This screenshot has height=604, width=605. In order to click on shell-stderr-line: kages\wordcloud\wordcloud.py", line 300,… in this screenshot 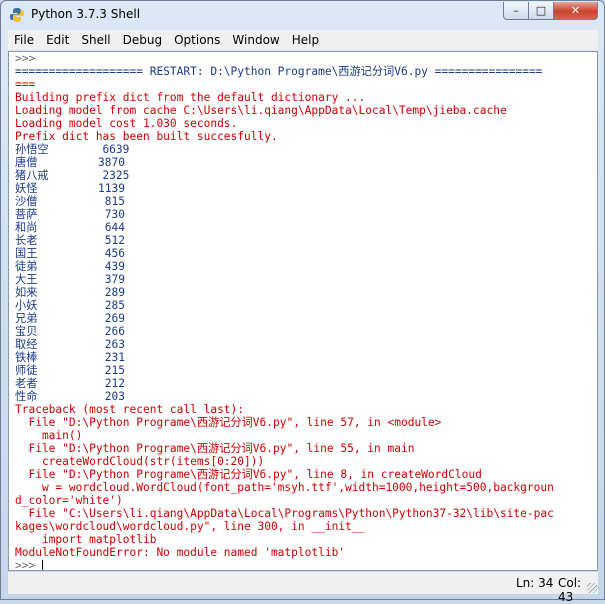, I will do `click(190, 526)`.